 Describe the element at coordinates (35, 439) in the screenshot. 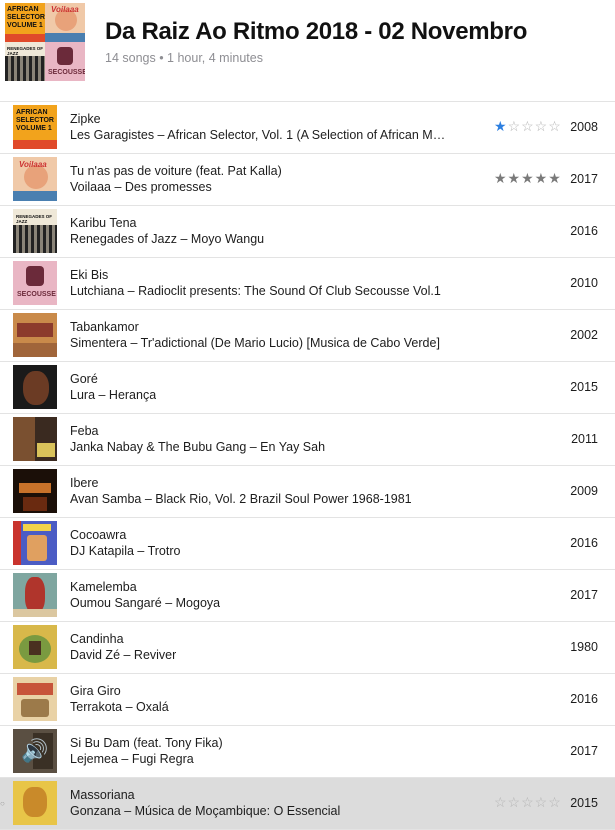

I see `janka-cover` at that location.